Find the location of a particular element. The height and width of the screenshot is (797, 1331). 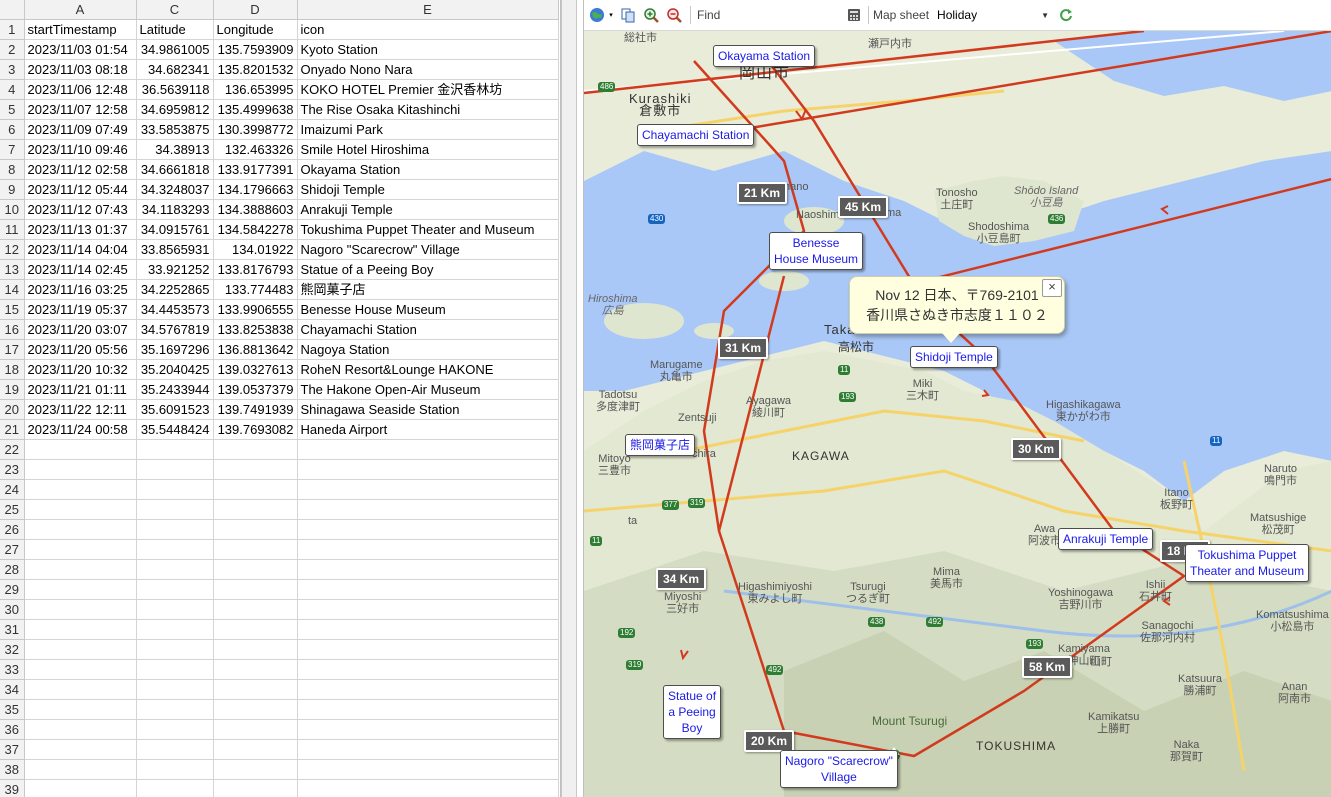

row-header: 1 is located at coordinates (12, 29).